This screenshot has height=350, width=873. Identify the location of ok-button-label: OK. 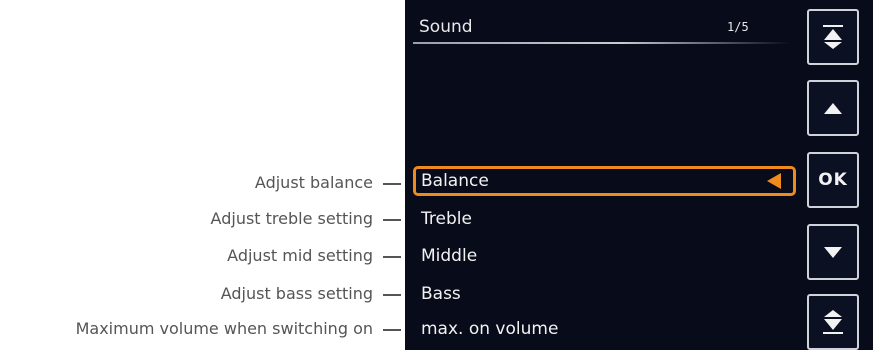
(833, 180).